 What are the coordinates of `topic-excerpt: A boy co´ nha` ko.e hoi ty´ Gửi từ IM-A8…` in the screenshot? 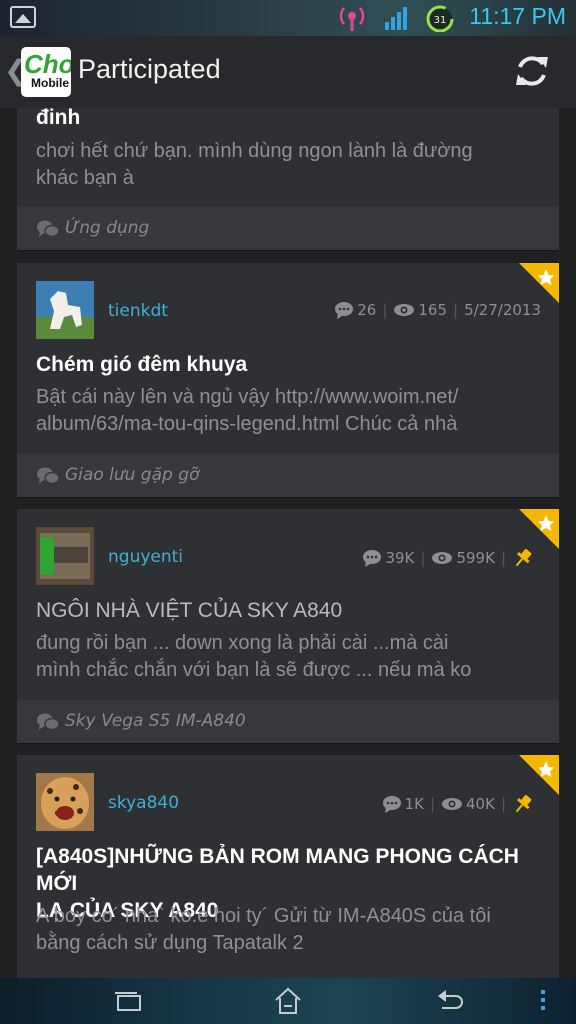 It's located at (263, 929).